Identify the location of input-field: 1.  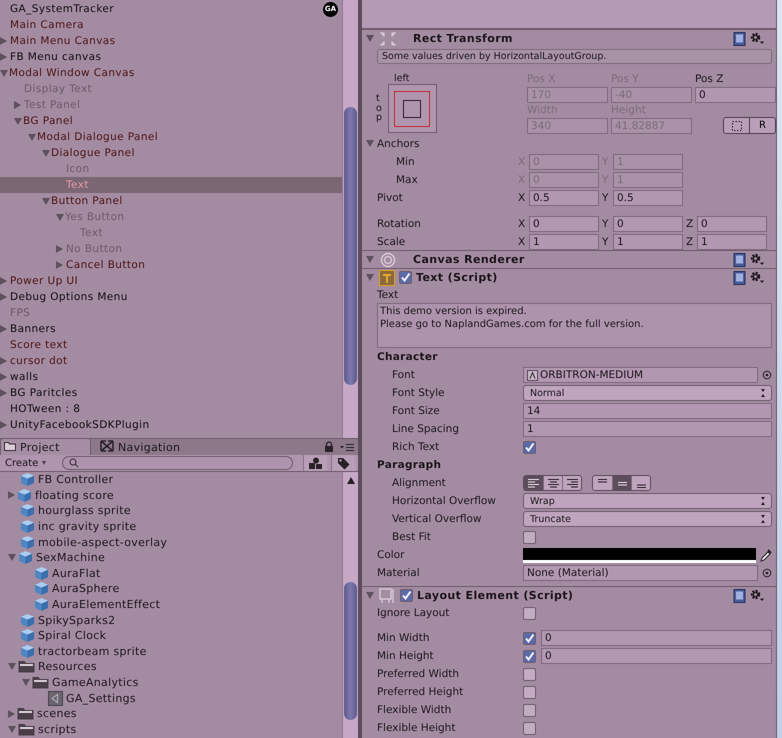
(647, 429).